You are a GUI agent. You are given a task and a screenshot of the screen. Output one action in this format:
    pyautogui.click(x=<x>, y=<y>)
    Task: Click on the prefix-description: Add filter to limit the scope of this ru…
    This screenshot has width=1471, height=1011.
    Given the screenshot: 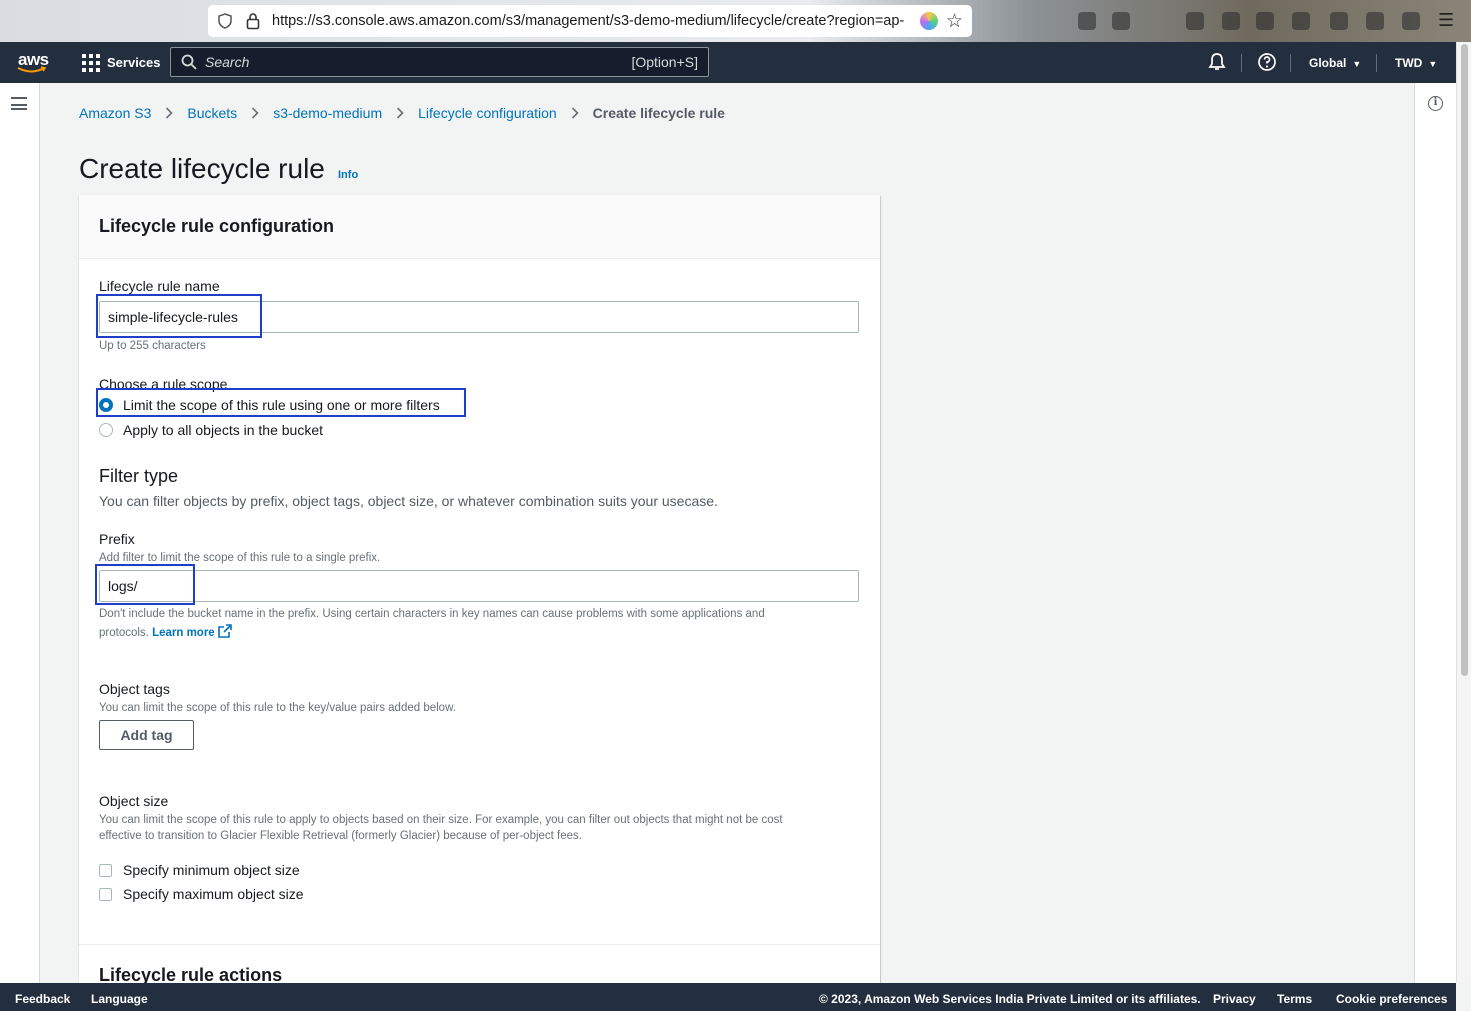 What is the action you would take?
    pyautogui.click(x=240, y=558)
    